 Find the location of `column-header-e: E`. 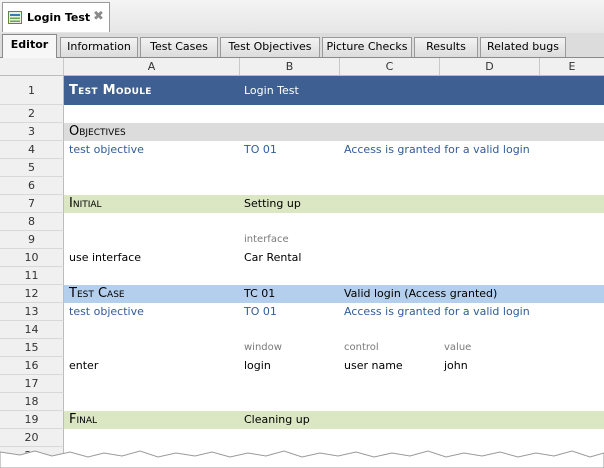

column-header-e: E is located at coordinates (572, 66).